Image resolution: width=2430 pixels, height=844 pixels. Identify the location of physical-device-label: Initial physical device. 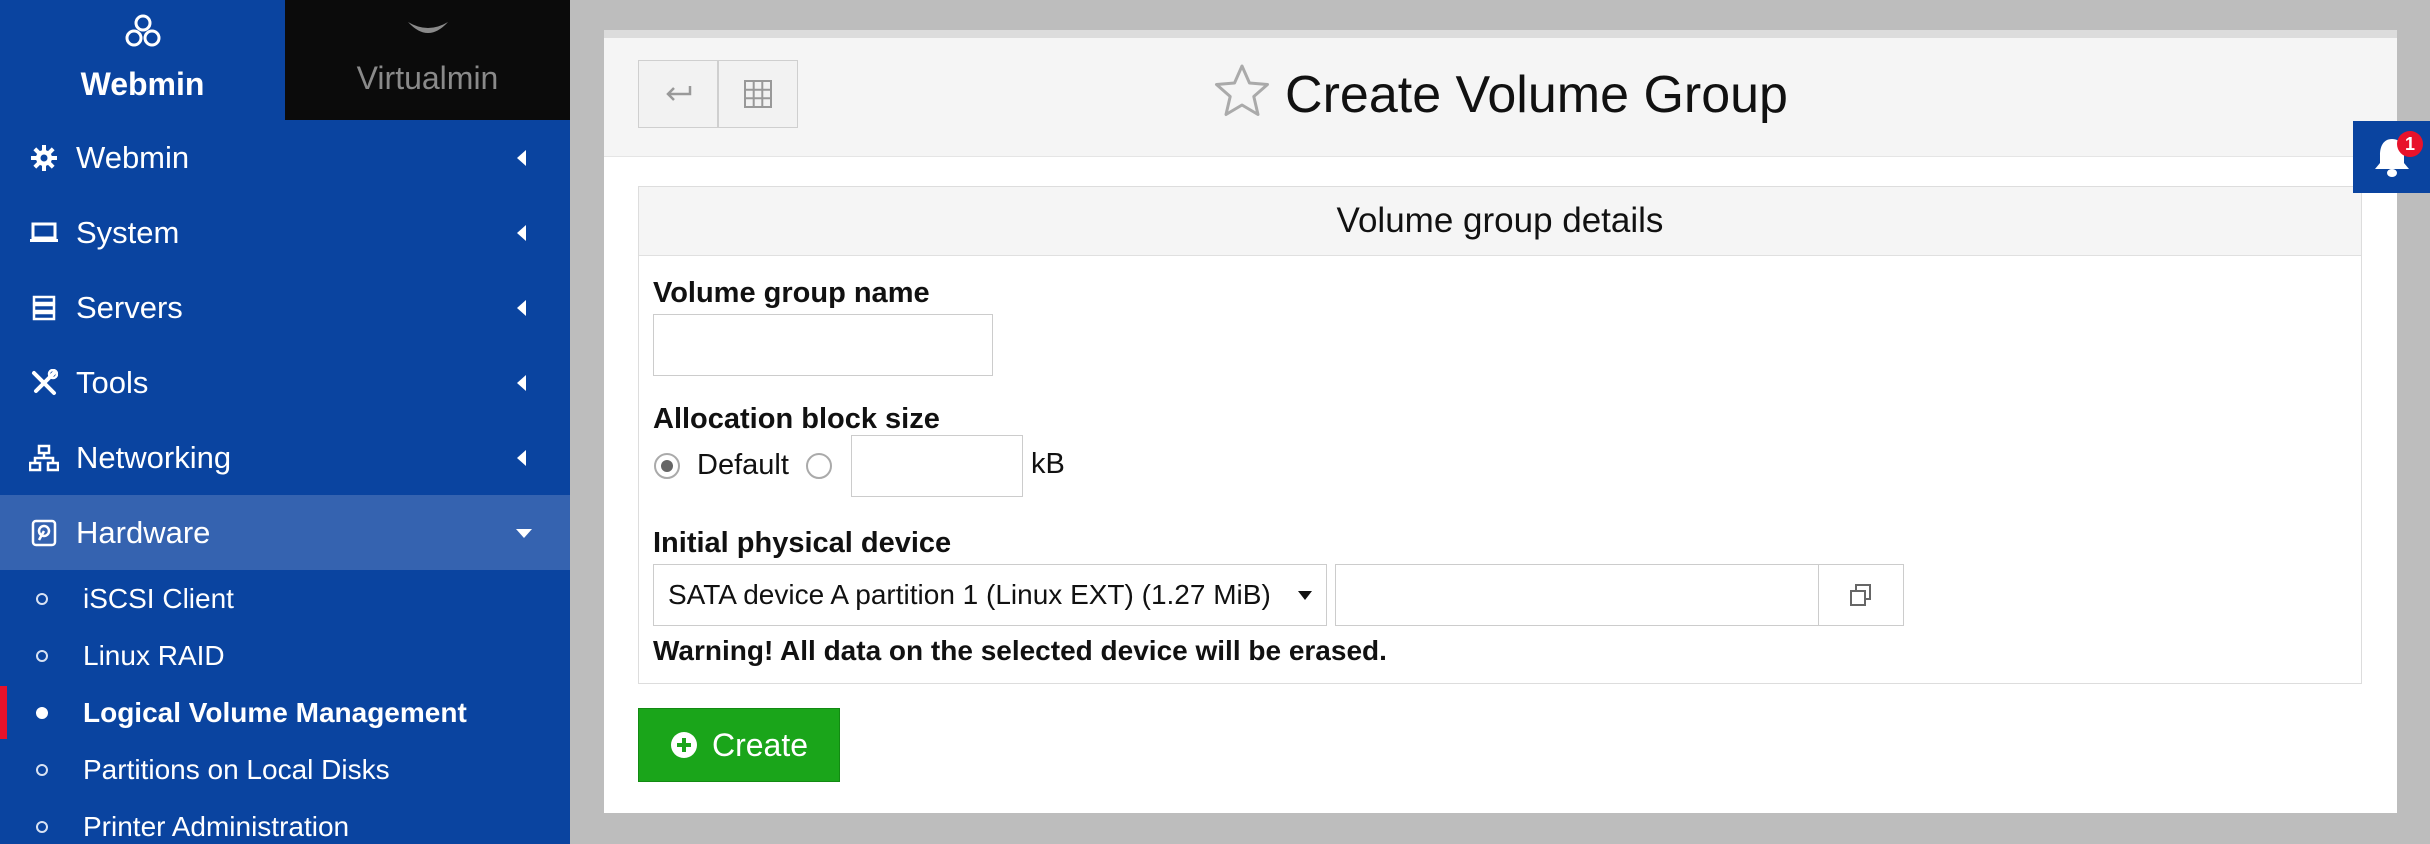
(802, 543).